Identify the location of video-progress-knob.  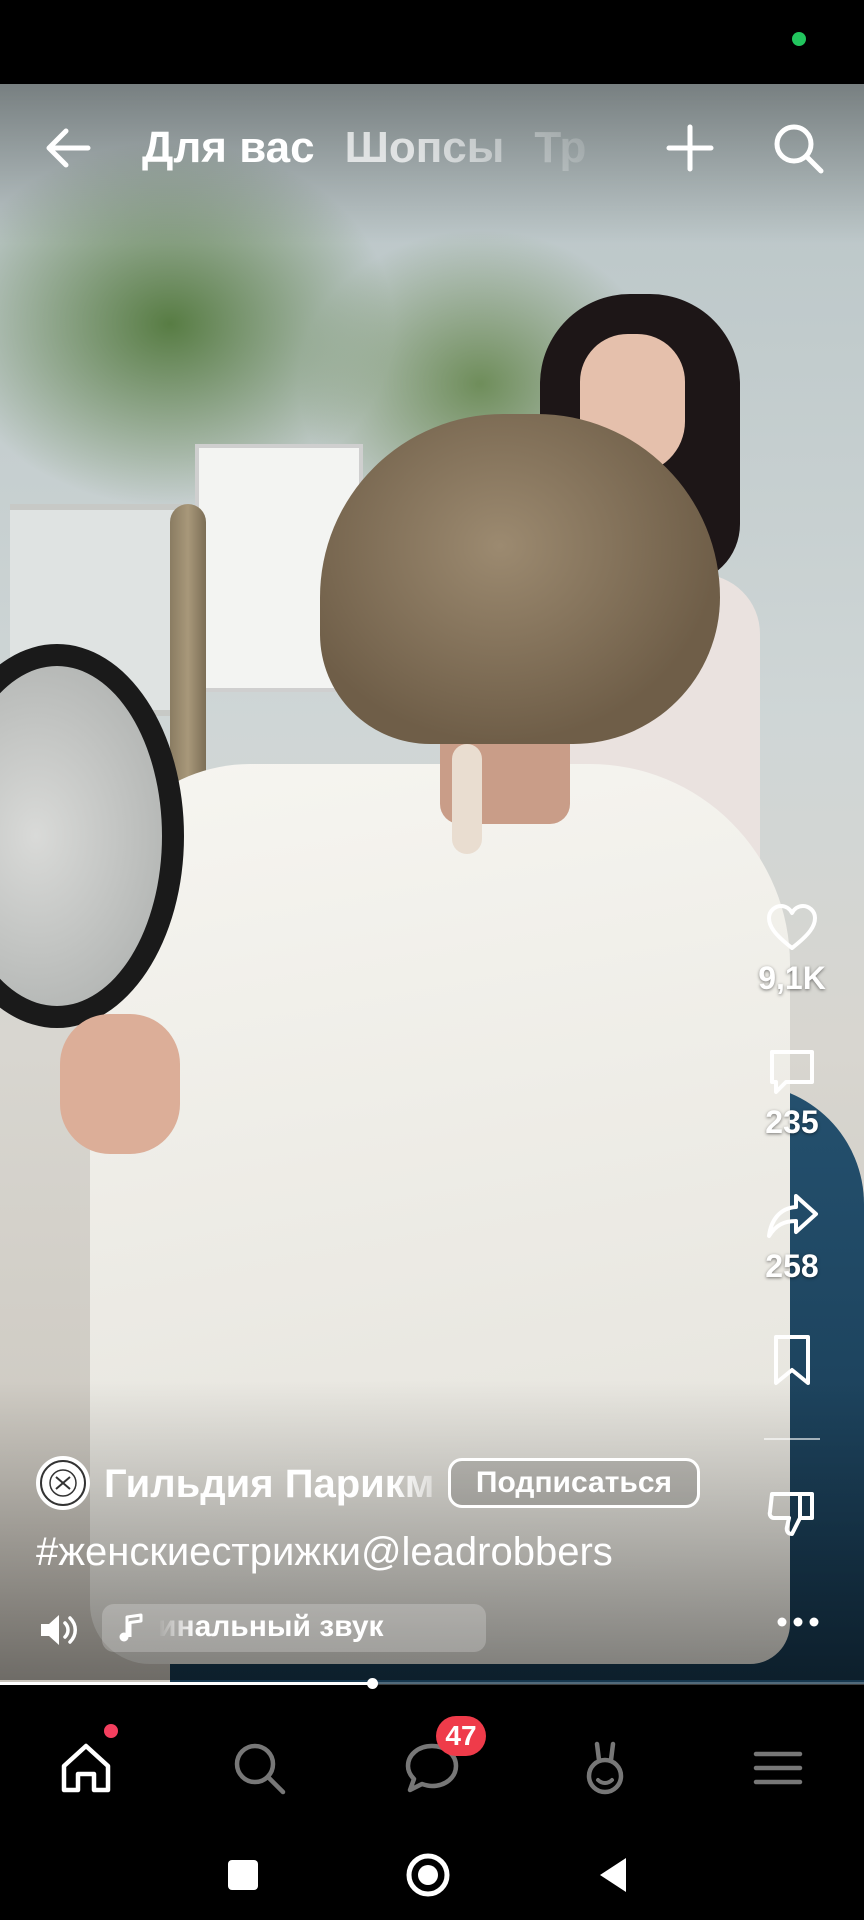
(372, 1683).